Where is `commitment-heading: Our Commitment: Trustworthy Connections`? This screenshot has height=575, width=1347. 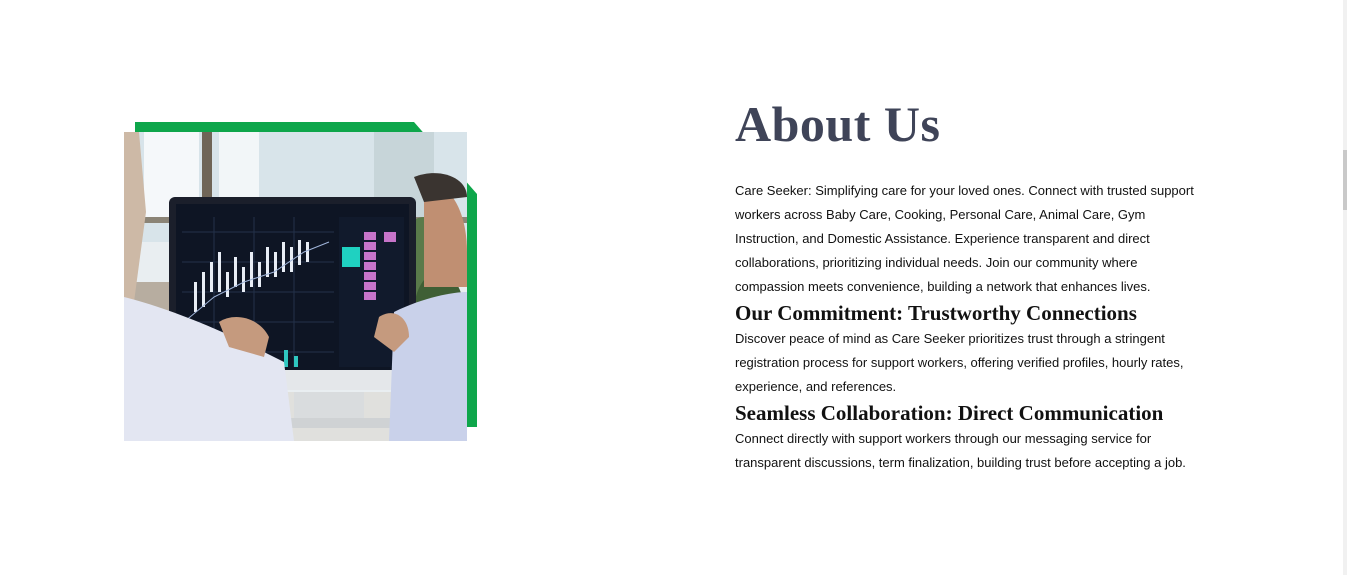
commitment-heading: Our Commitment: Trustworthy Connections is located at coordinates (936, 313).